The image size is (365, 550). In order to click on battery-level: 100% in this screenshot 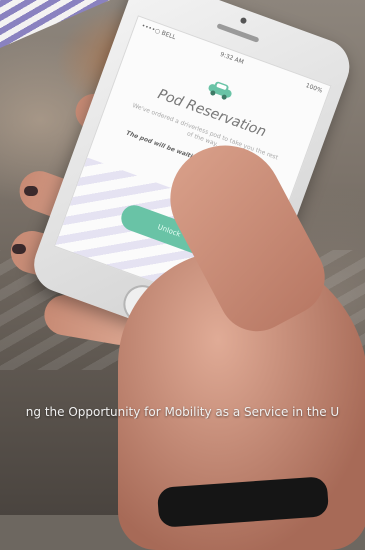, I will do `click(314, 88)`.